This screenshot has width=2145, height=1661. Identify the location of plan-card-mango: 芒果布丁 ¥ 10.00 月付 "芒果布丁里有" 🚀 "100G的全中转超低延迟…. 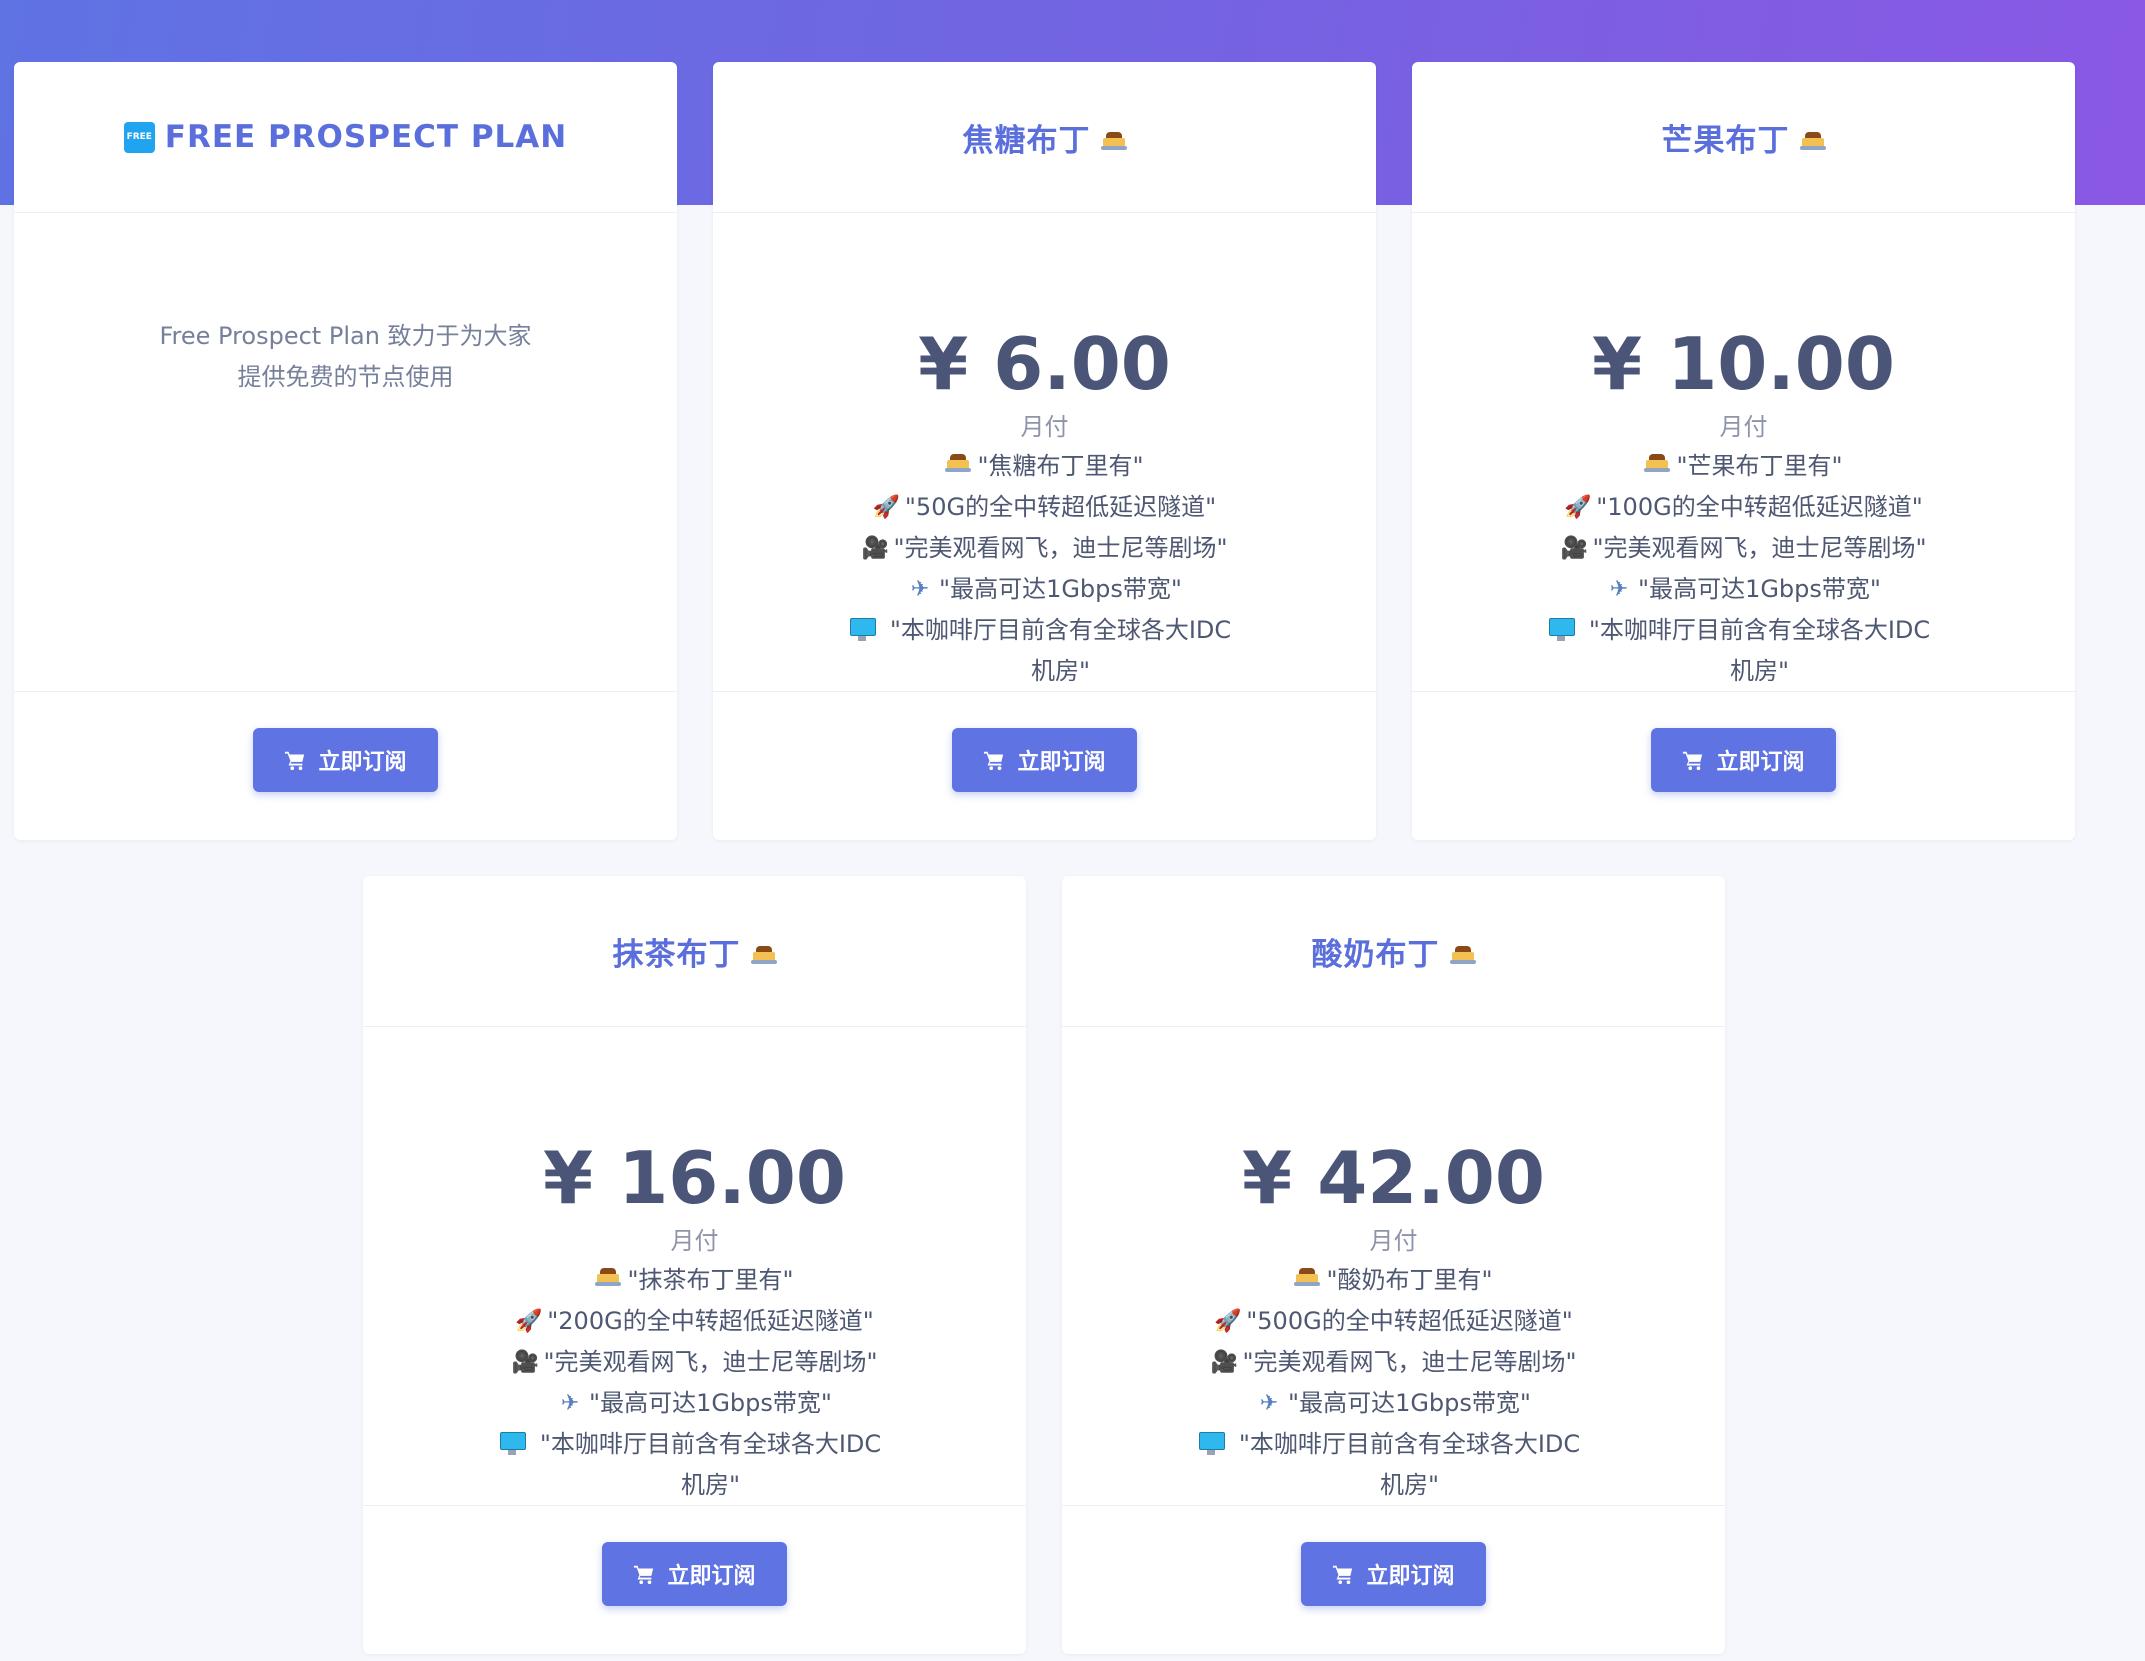
(1743, 451).